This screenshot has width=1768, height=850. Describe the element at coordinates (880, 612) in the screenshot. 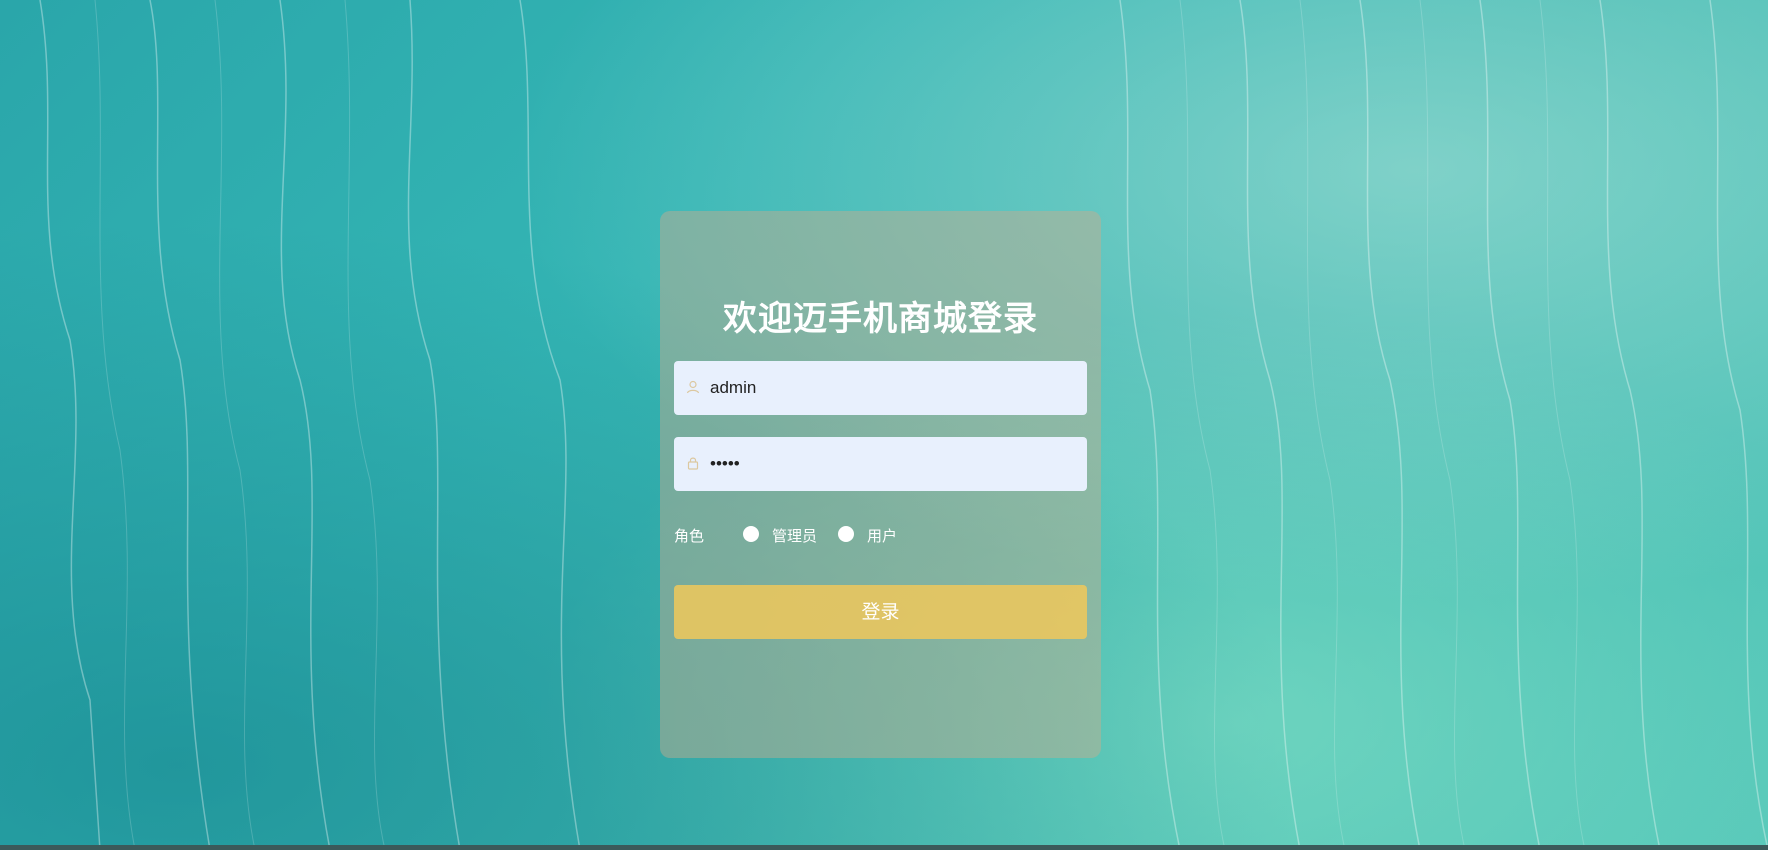

I see `login-button: 登录` at that location.